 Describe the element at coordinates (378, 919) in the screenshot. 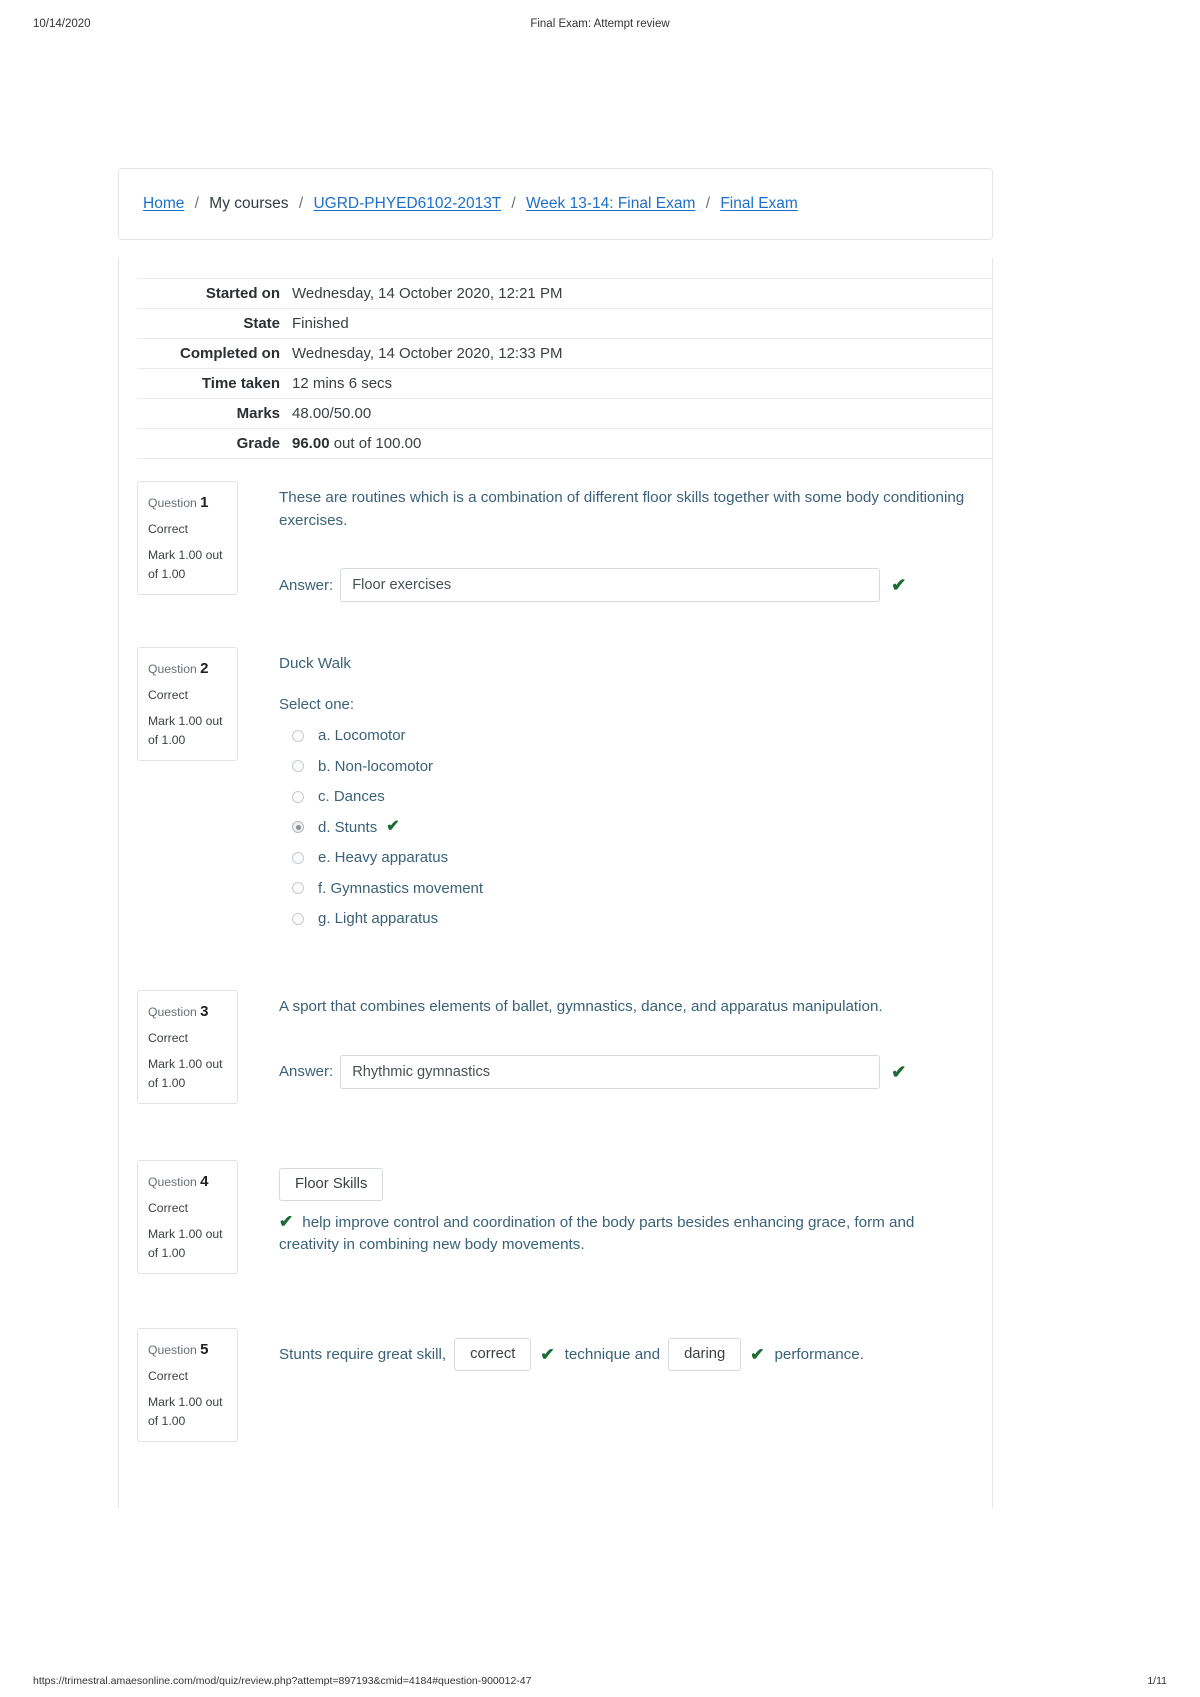

I see `option-label: g. Light apparatus` at that location.